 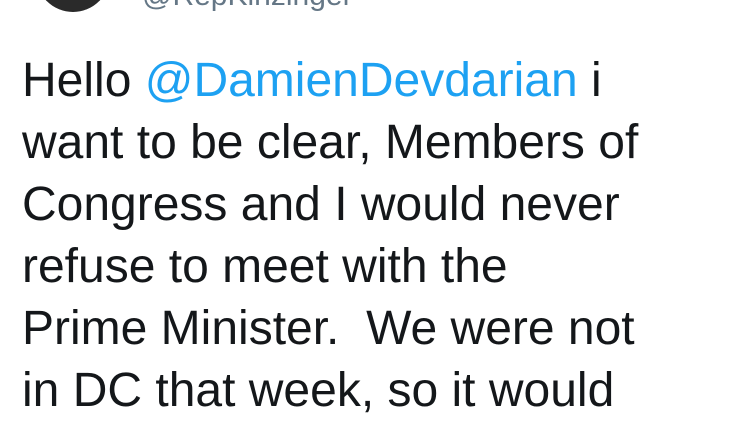 I want to click on avatar, so click(x=73, y=6).